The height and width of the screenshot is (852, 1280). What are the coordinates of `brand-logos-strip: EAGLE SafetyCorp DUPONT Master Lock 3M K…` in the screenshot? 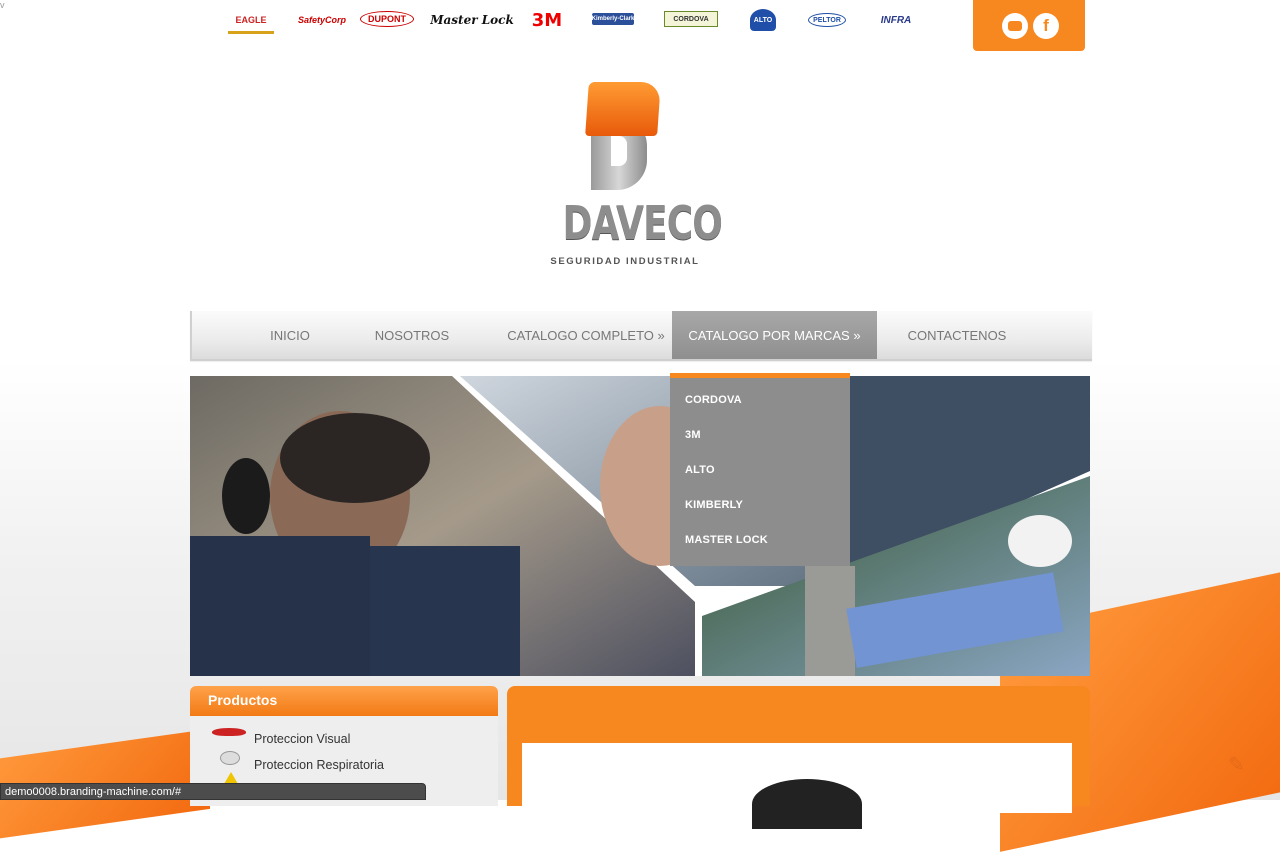 It's located at (575, 20).